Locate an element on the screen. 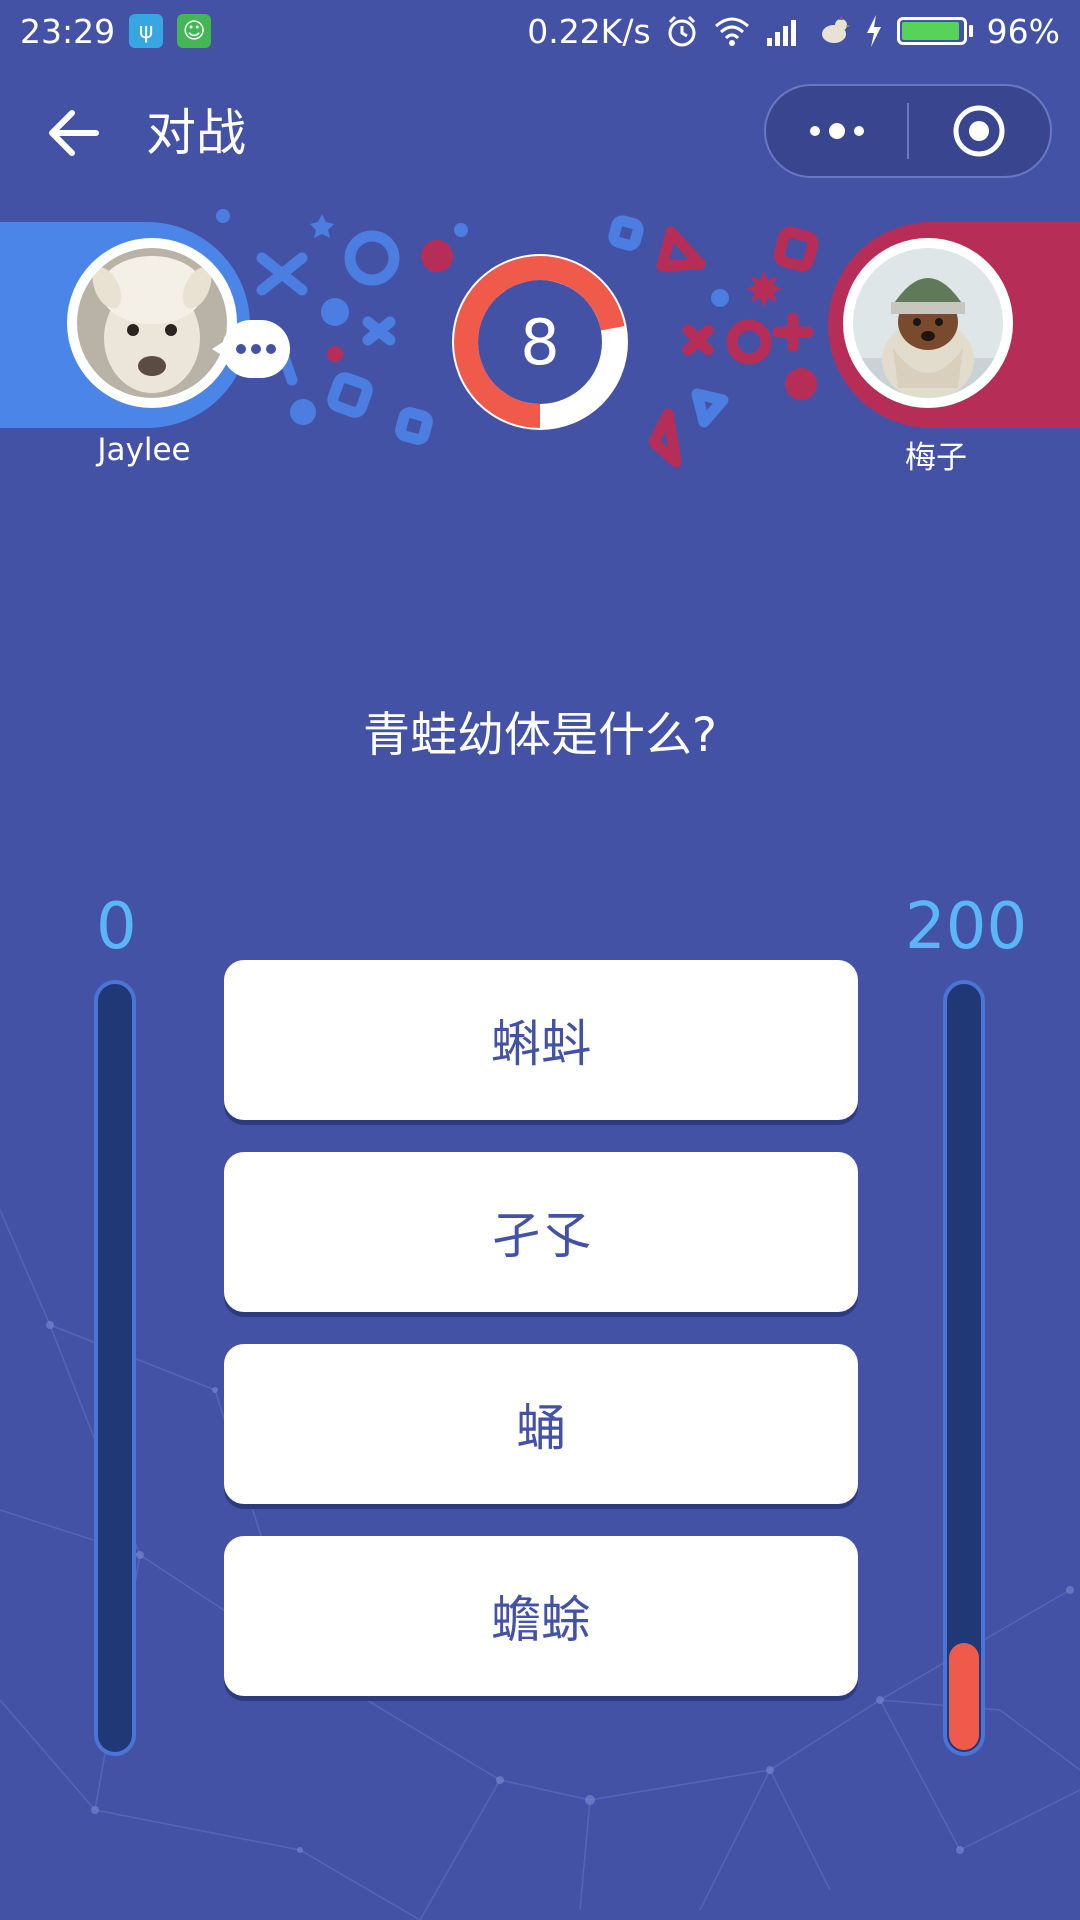 This screenshot has height=1920, width=1080. target-icon is located at coordinates (979, 131).